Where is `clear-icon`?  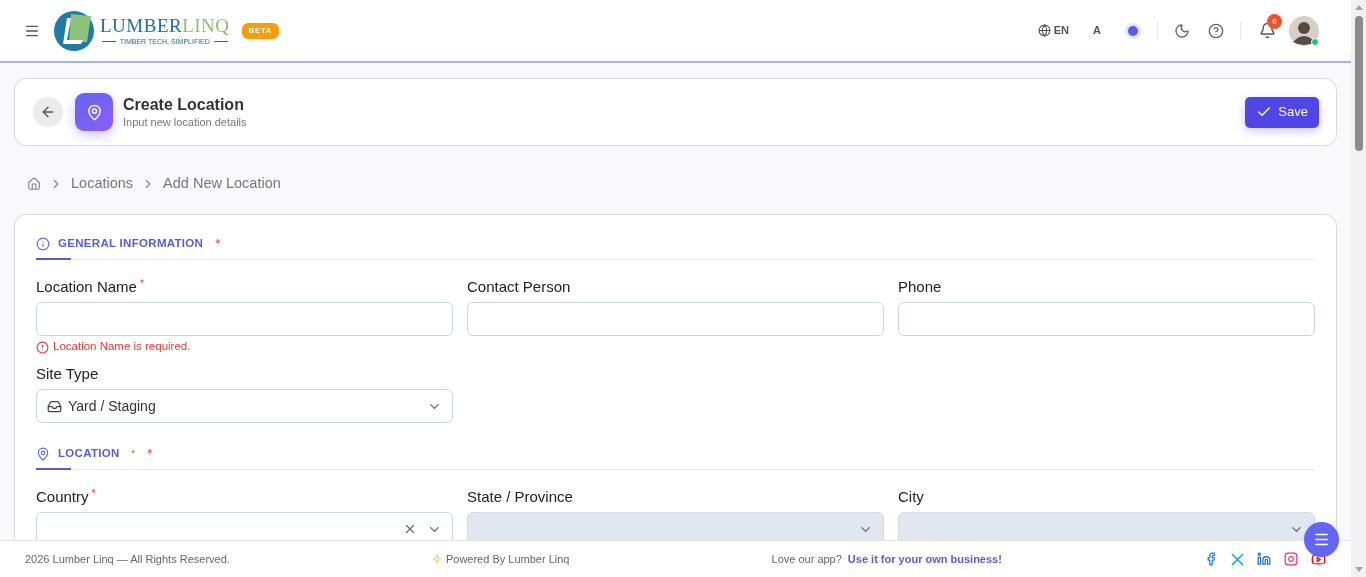
clear-icon is located at coordinates (410, 529).